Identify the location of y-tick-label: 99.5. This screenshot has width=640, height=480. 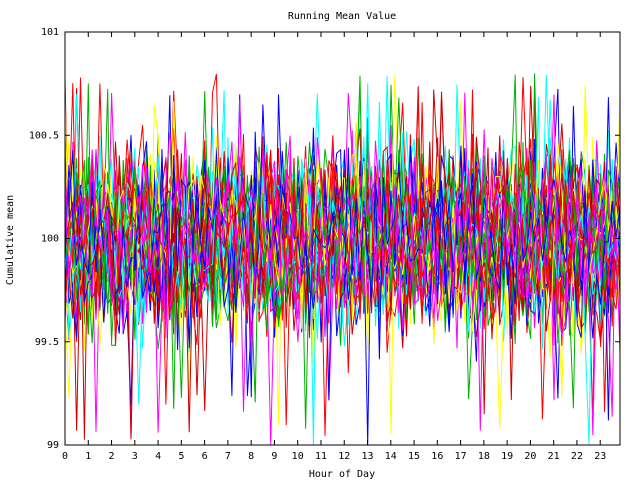
(47, 342).